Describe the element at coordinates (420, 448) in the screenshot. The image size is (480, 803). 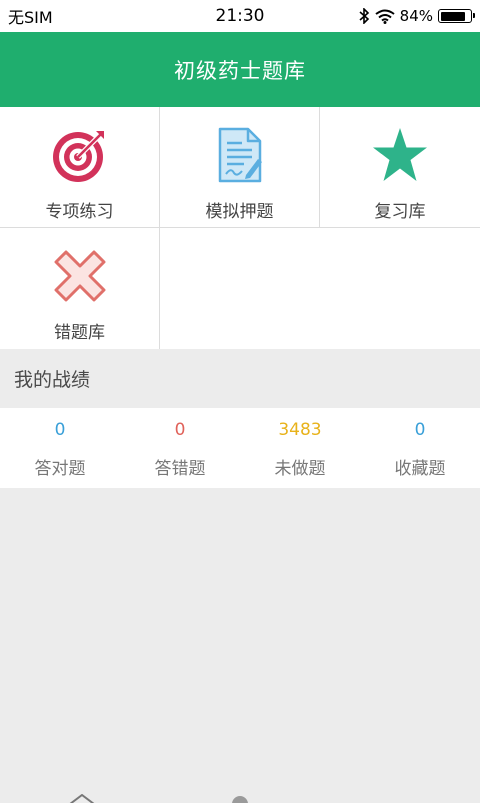
I see `stat-favorites: 0 收藏题` at that location.